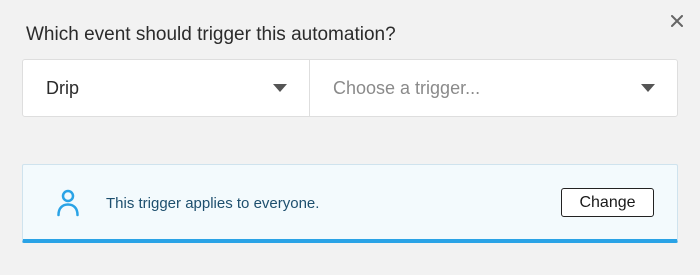  I want to click on notice-text: This trigger applies to everyone., so click(213, 203).